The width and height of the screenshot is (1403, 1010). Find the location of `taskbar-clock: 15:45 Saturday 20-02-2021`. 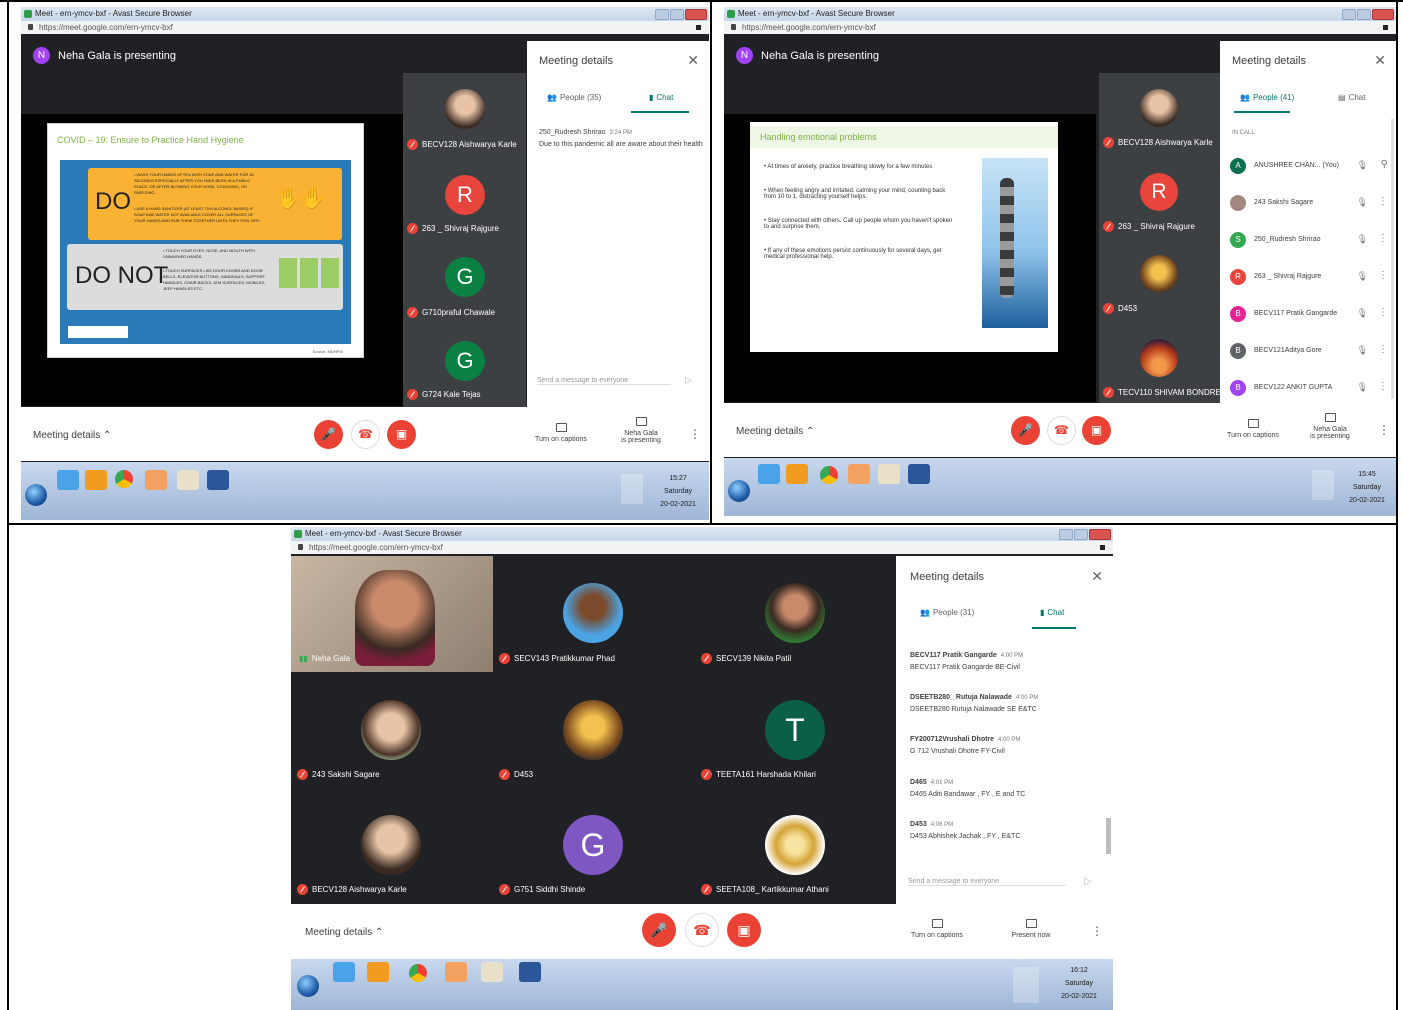

taskbar-clock: 15:45 Saturday 20-02-2021 is located at coordinates (1367, 487).